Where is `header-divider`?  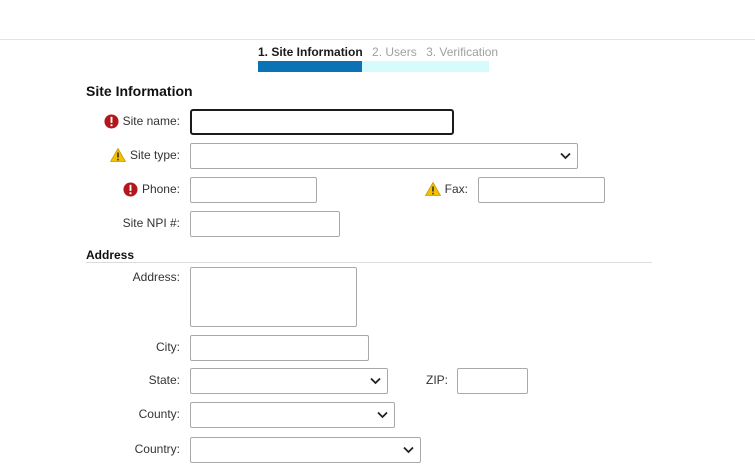 header-divider is located at coordinates (377, 39).